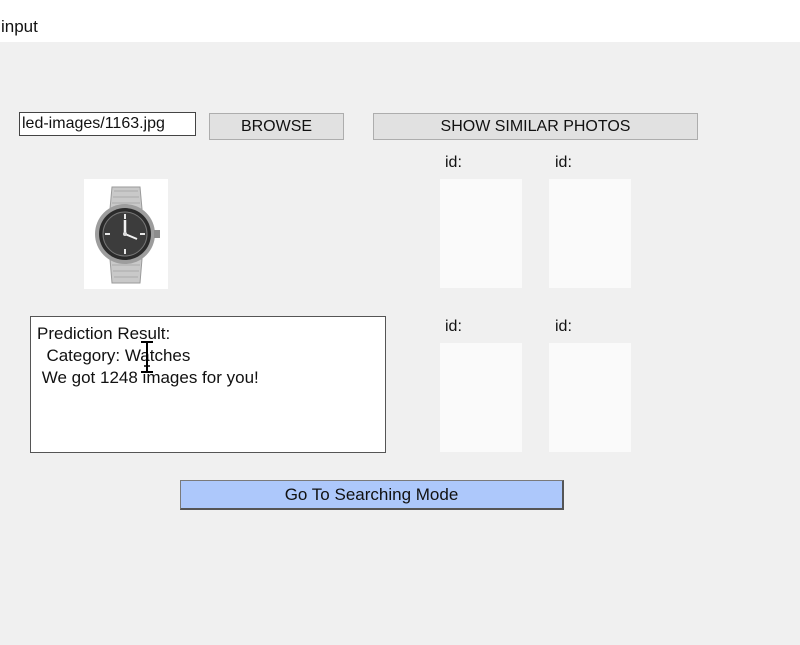 This screenshot has width=800, height=645. Describe the element at coordinates (114, 355) in the screenshot. I see `prediction-category: Category: Watches` at that location.